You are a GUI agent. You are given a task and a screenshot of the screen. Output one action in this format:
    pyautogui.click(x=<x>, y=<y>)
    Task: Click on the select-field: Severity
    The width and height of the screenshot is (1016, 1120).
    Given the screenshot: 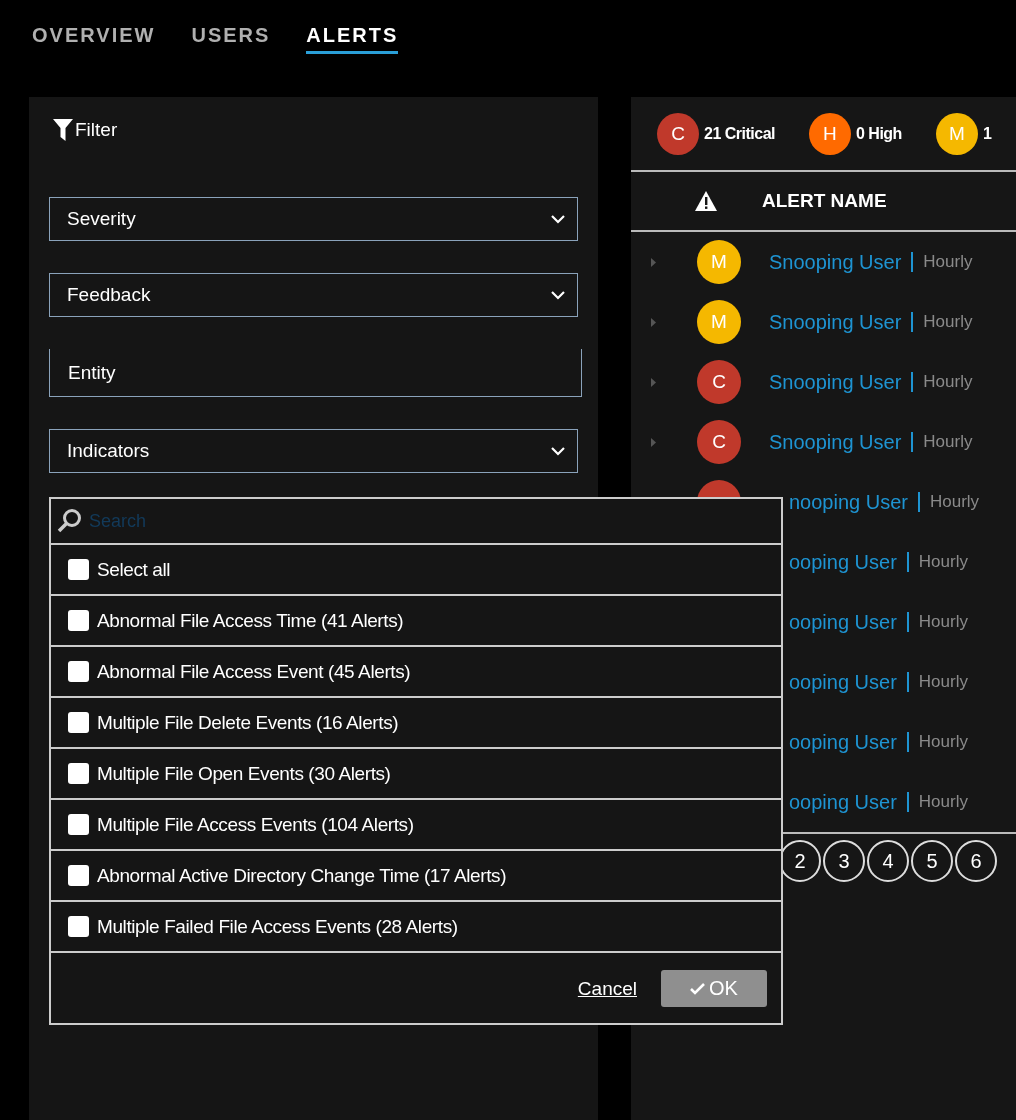 What is the action you would take?
    pyautogui.click(x=313, y=219)
    